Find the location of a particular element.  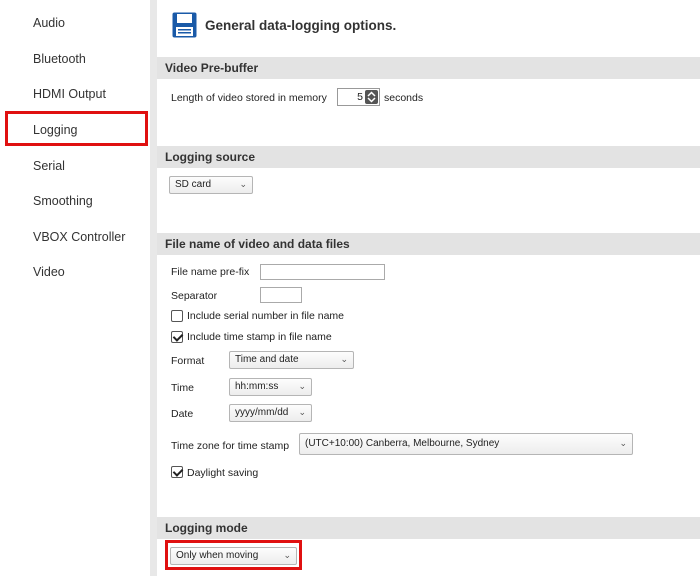

format-label: Format is located at coordinates (188, 361).